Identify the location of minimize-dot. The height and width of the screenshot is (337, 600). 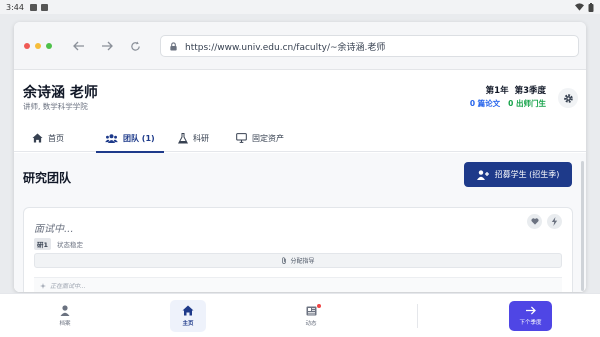
(38, 46).